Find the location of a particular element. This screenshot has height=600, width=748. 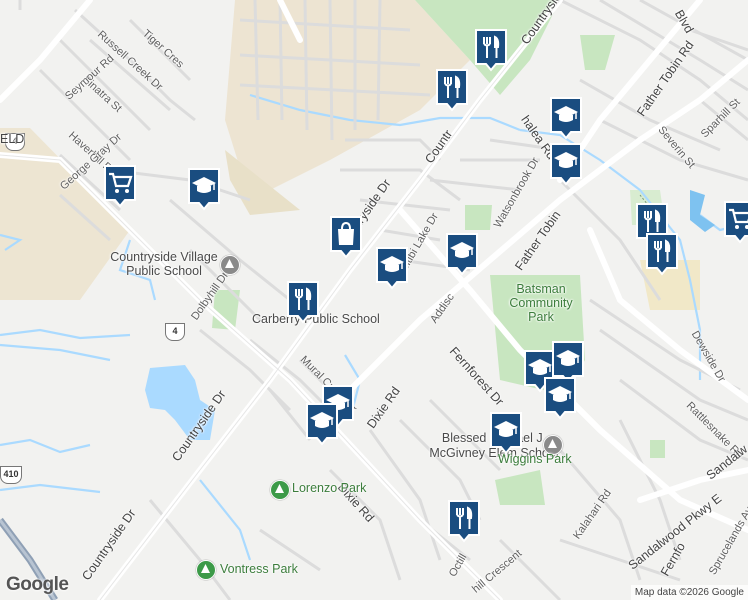

school-place-icon is located at coordinates (230, 265).